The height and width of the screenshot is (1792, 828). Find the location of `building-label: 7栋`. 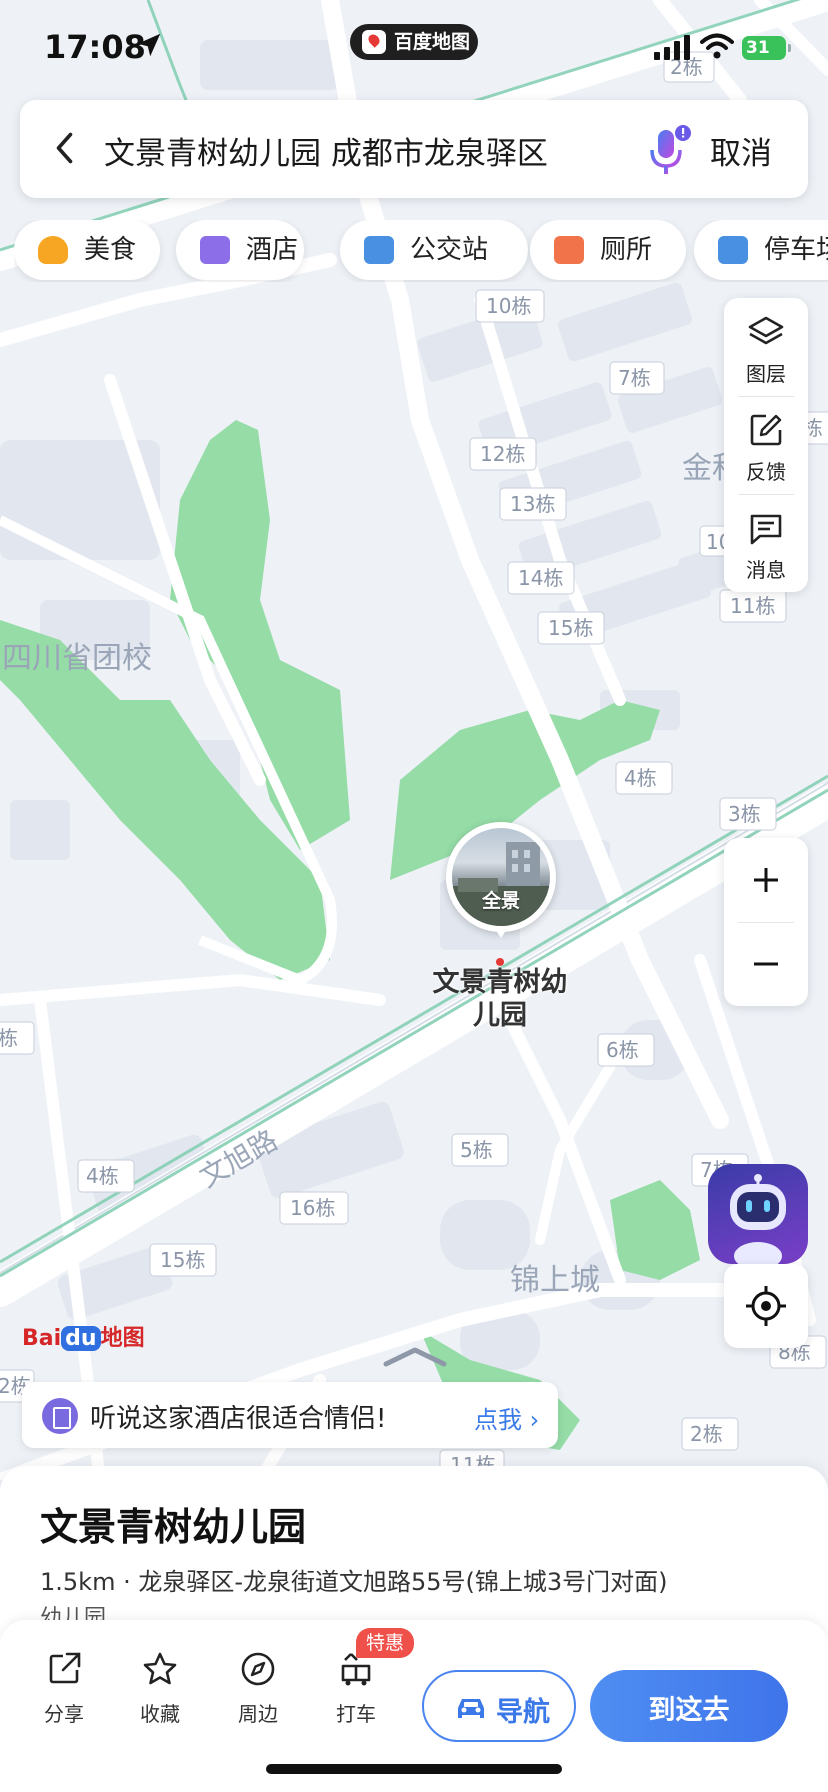

building-label: 7栋 is located at coordinates (637, 378).